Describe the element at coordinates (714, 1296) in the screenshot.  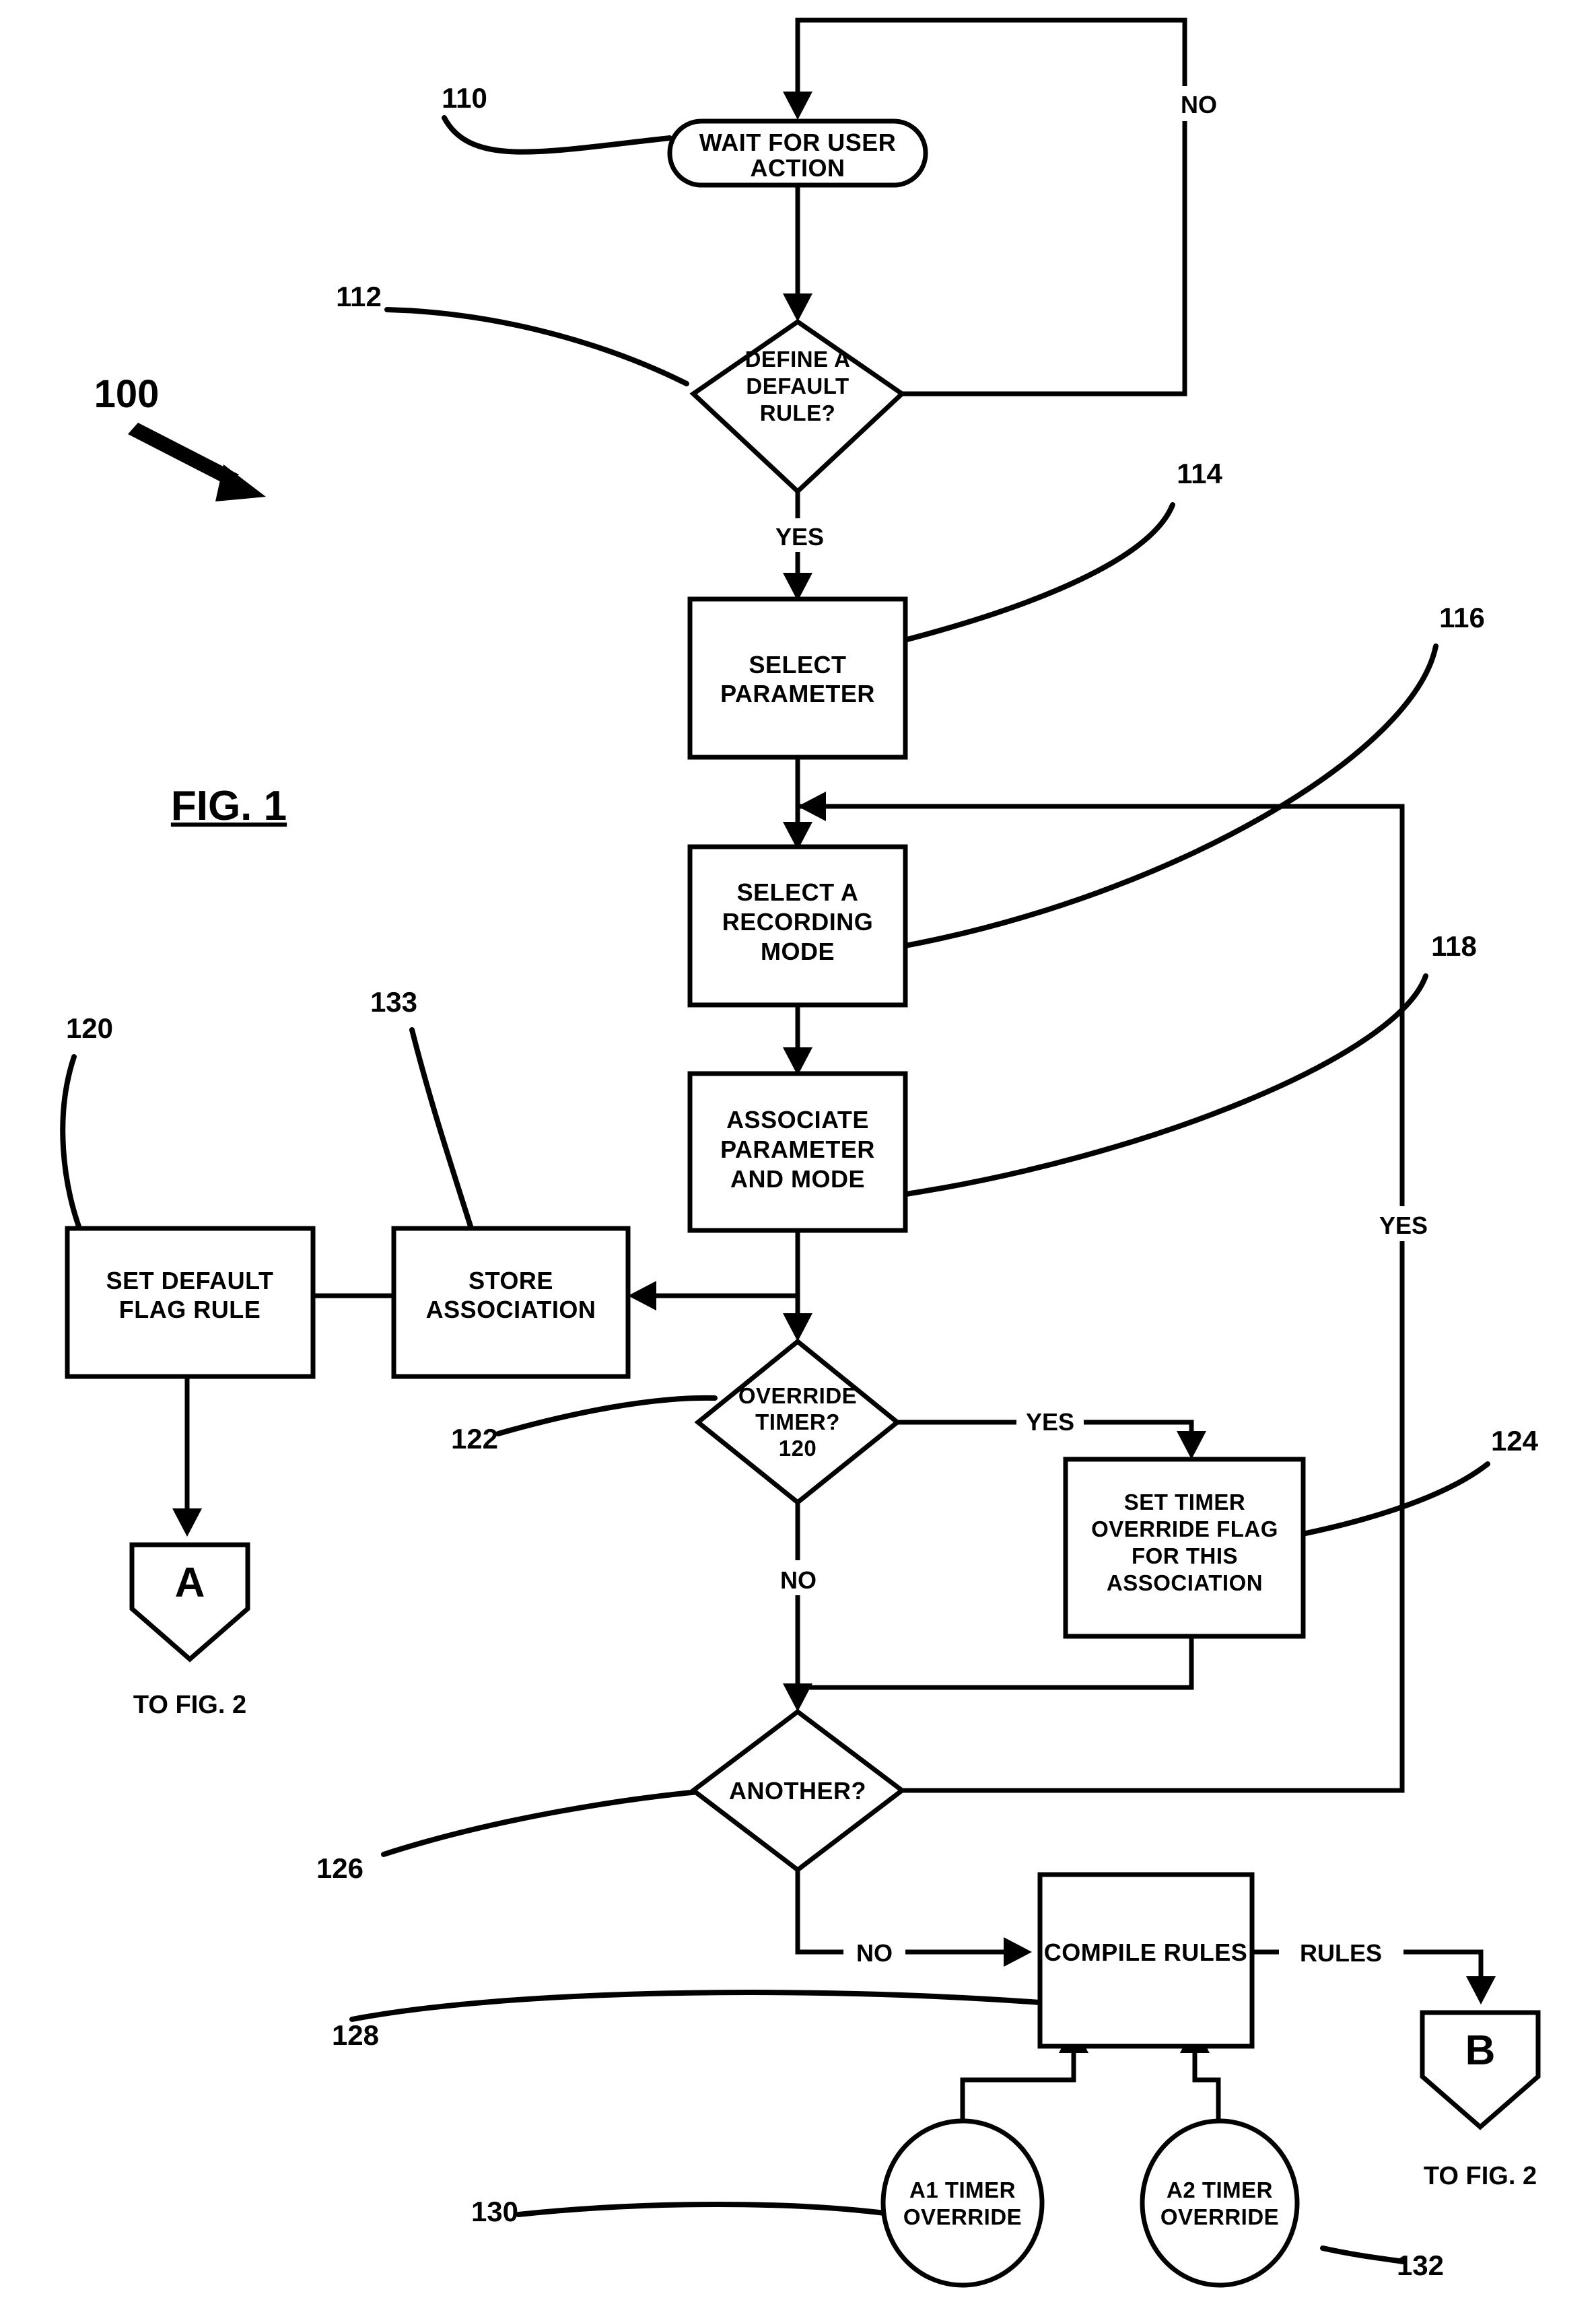
I see `edge-associate-to-store` at that location.